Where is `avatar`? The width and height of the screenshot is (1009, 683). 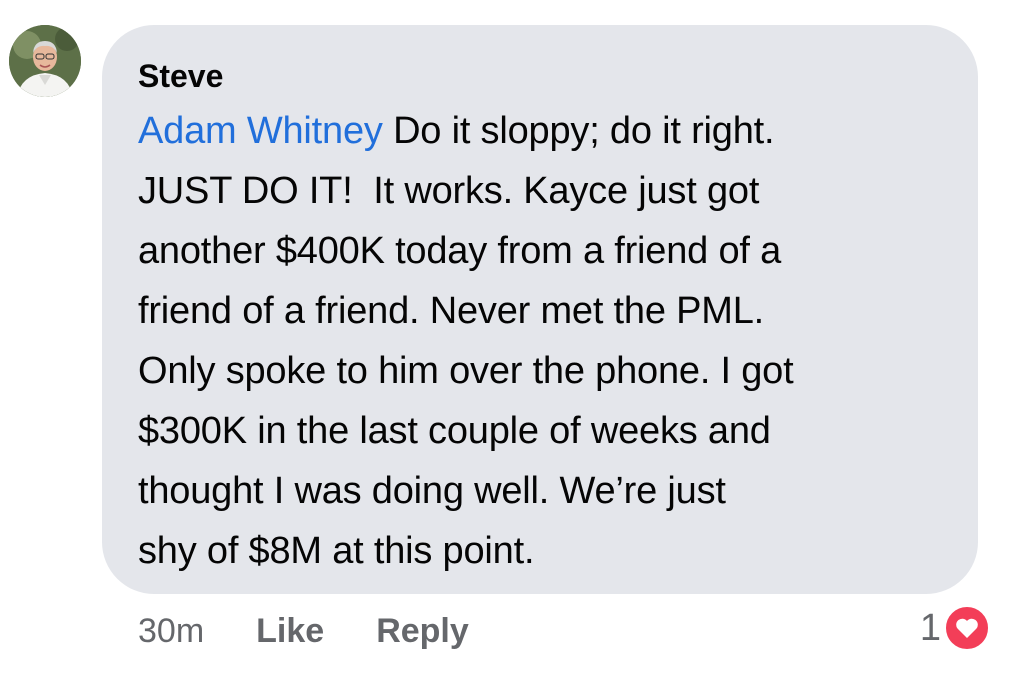 avatar is located at coordinates (45, 61).